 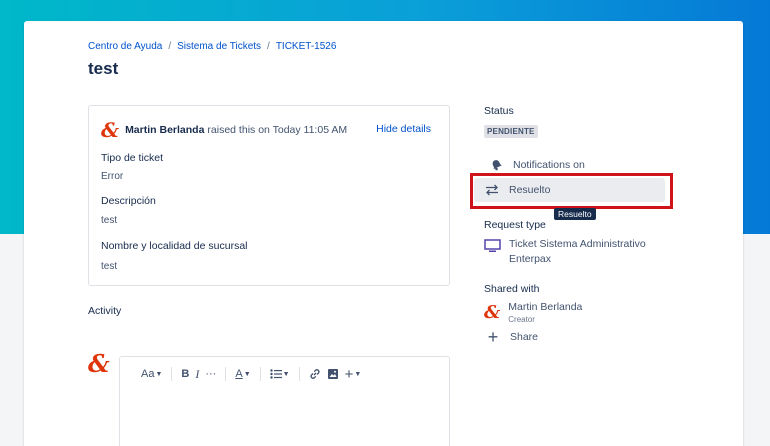 What do you see at coordinates (496, 164) in the screenshot?
I see `bell-icon` at bounding box center [496, 164].